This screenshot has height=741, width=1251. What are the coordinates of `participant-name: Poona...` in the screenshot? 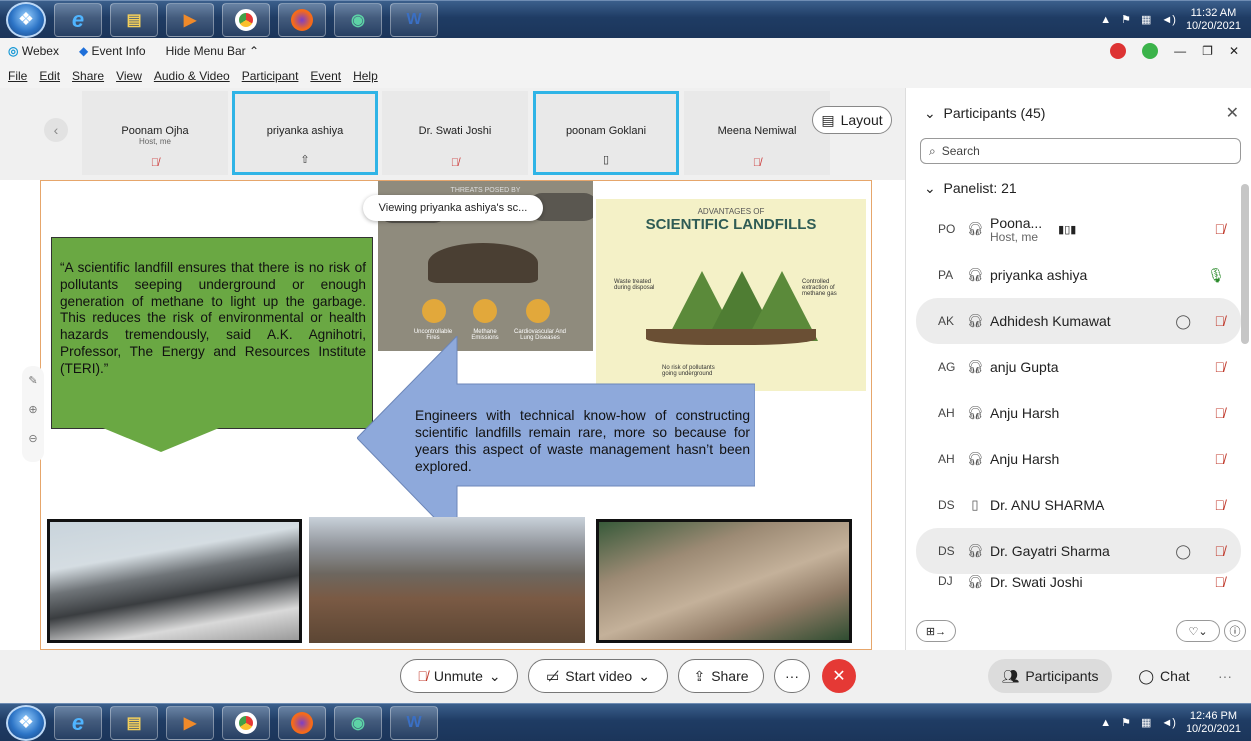 It's located at (1016, 223).